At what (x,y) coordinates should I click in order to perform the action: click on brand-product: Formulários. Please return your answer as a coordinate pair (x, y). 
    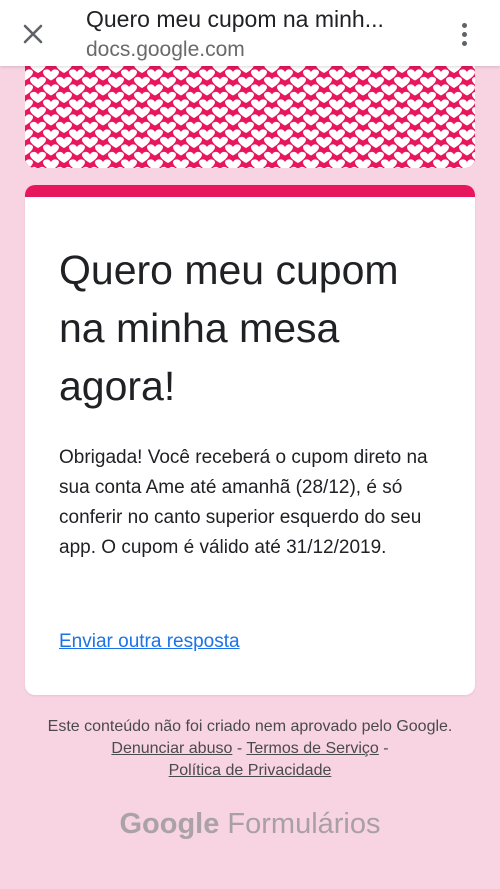
    Looking at the image, I should click on (304, 824).